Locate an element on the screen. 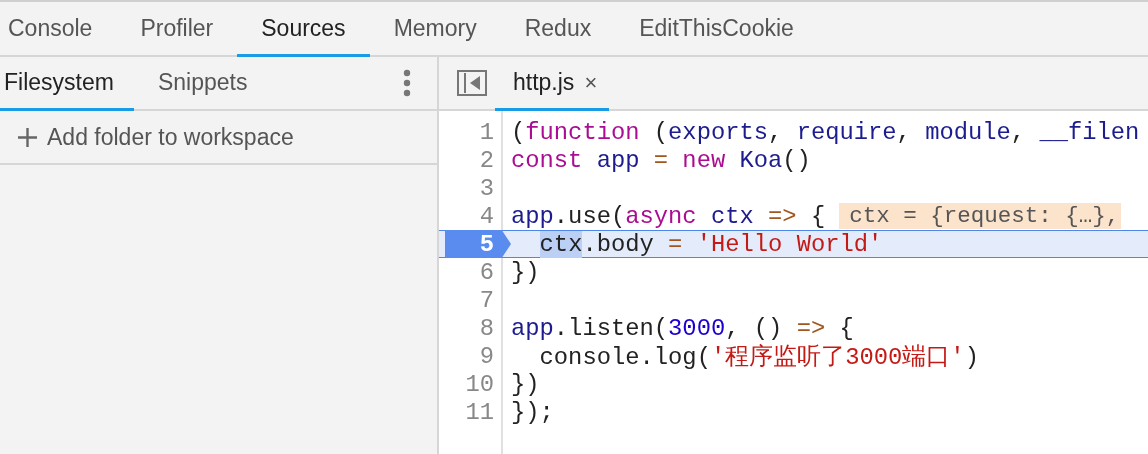 The image size is (1148, 454). line-number: 6 is located at coordinates (466, 272).